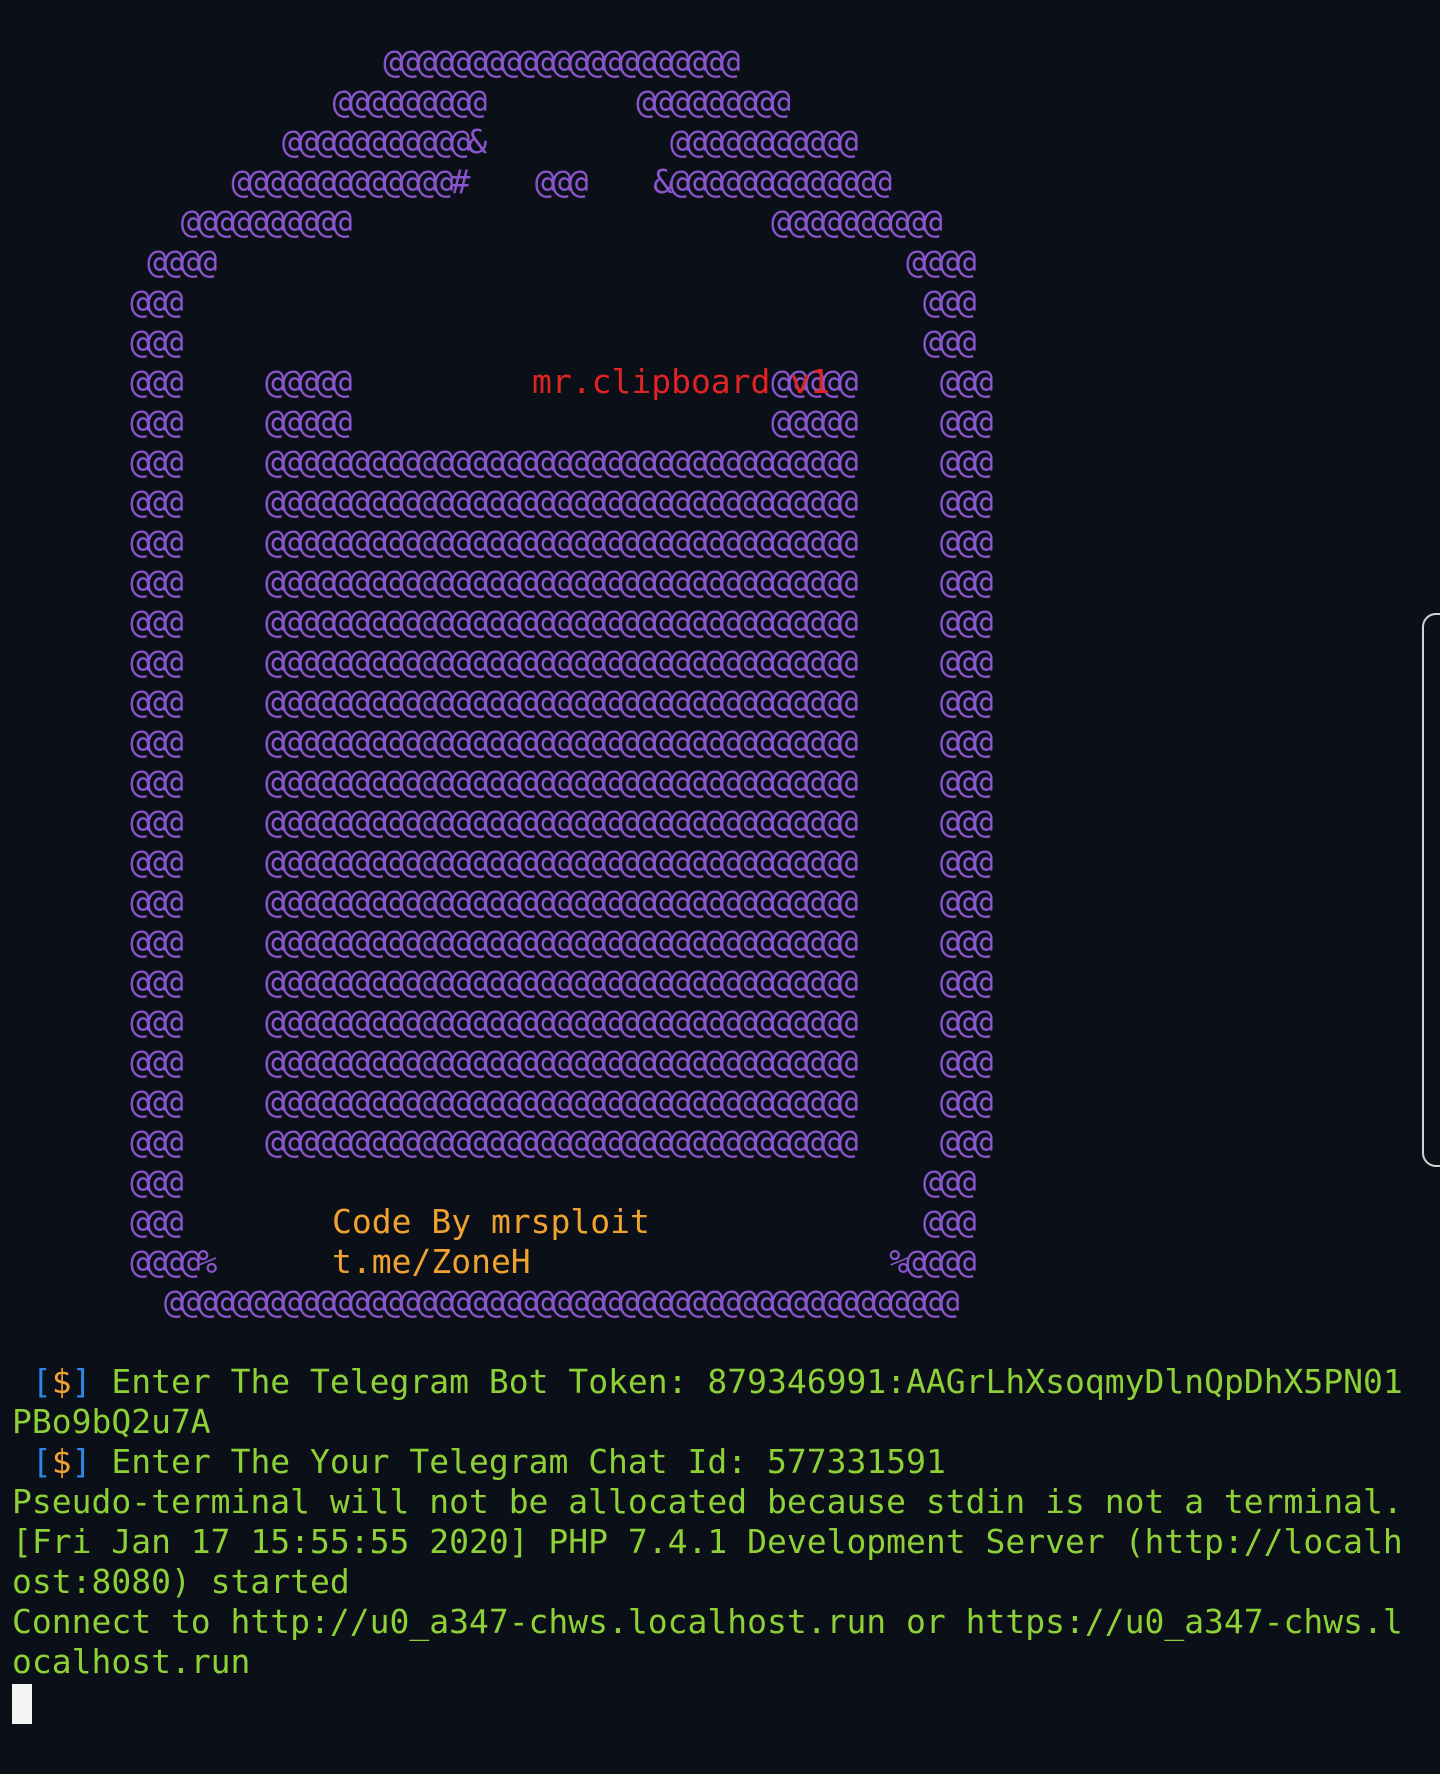  Describe the element at coordinates (681, 381) in the screenshot. I see `banner-title: mr.clipboard v1` at that location.